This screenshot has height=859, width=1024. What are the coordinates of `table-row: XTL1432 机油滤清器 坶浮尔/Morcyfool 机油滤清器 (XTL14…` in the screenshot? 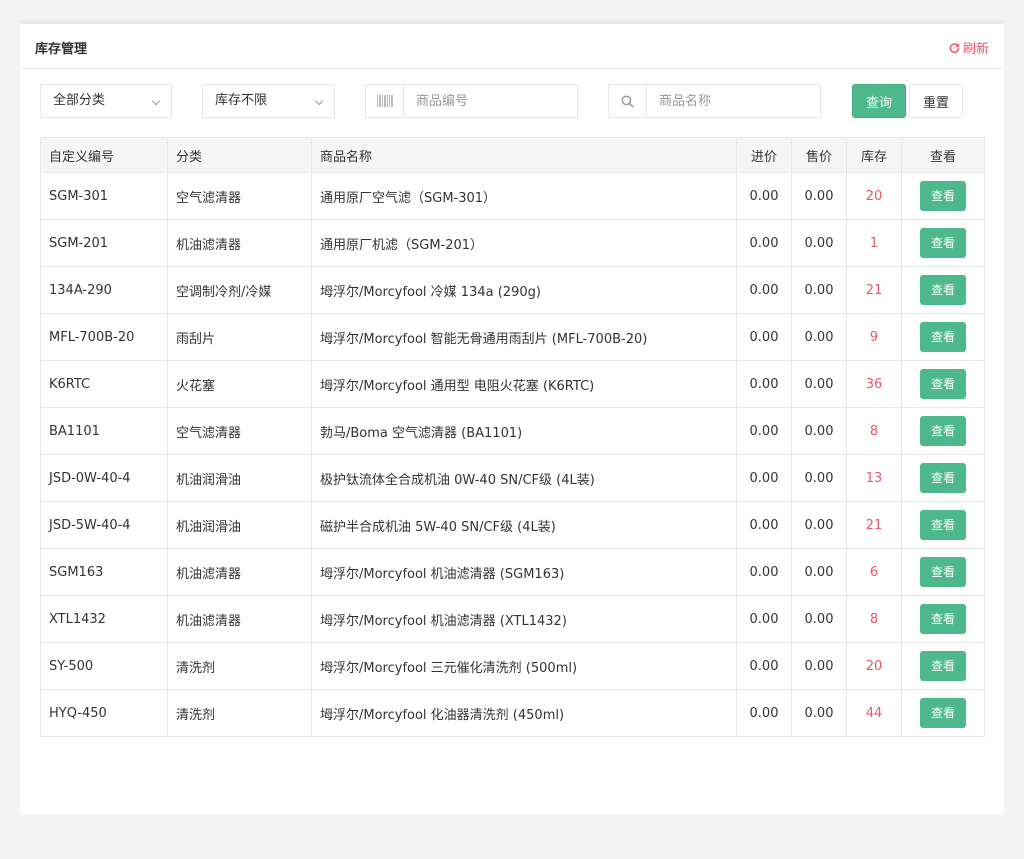 It's located at (512, 619).